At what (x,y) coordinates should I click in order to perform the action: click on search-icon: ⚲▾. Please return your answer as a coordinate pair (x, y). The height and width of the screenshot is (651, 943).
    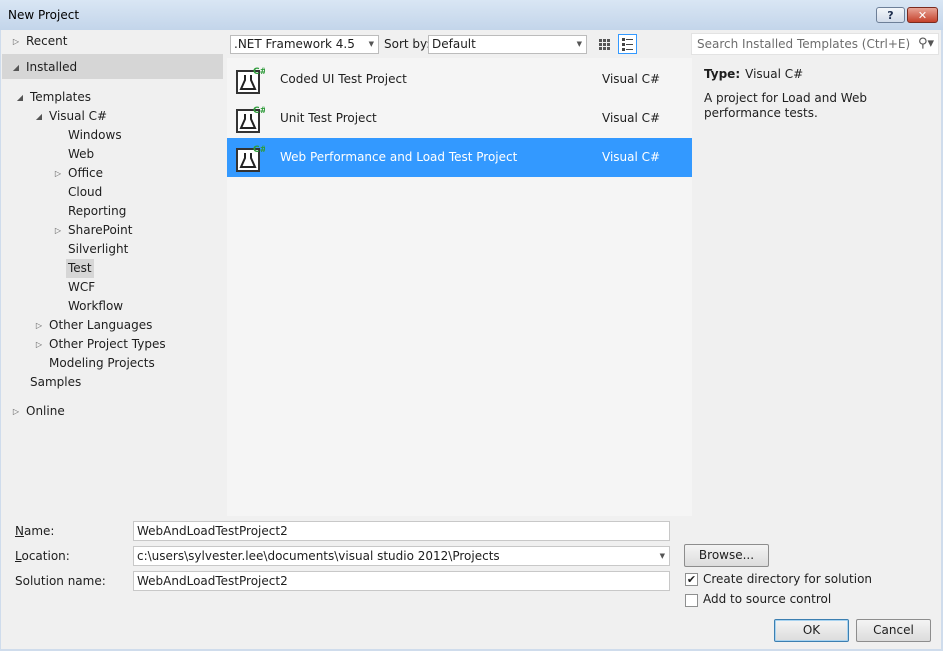
    Looking at the image, I should click on (926, 43).